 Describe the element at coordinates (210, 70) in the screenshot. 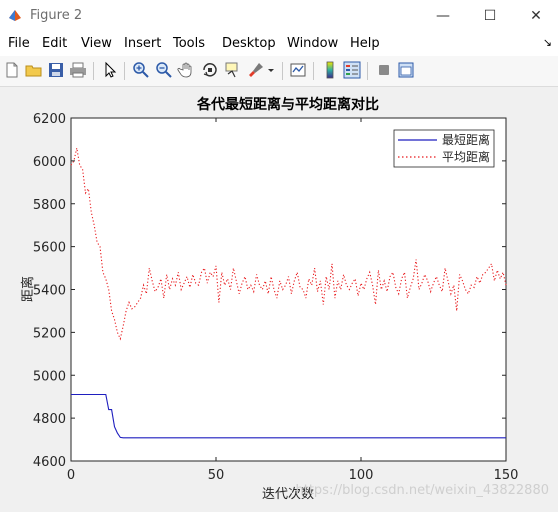

I see `rotate-3d-icon` at that location.